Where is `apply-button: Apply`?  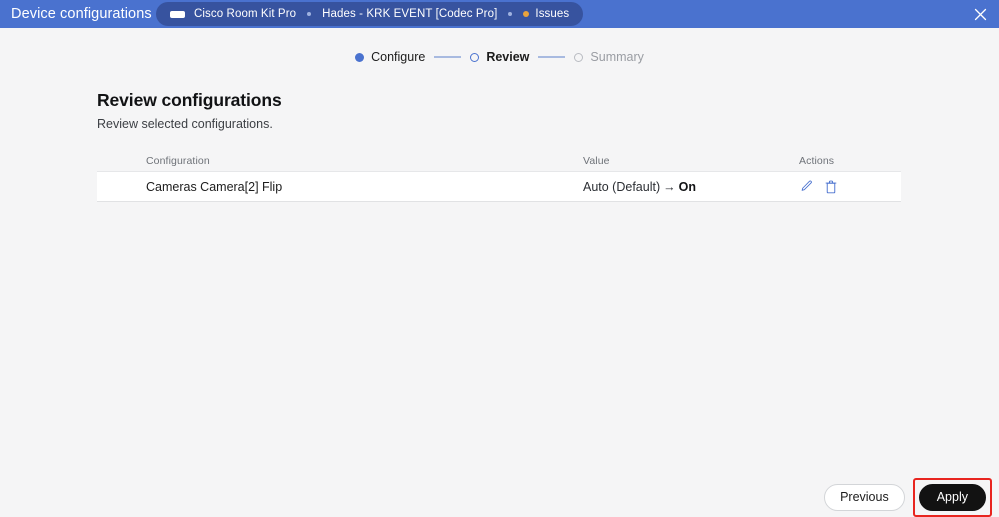 apply-button: Apply is located at coordinates (952, 497).